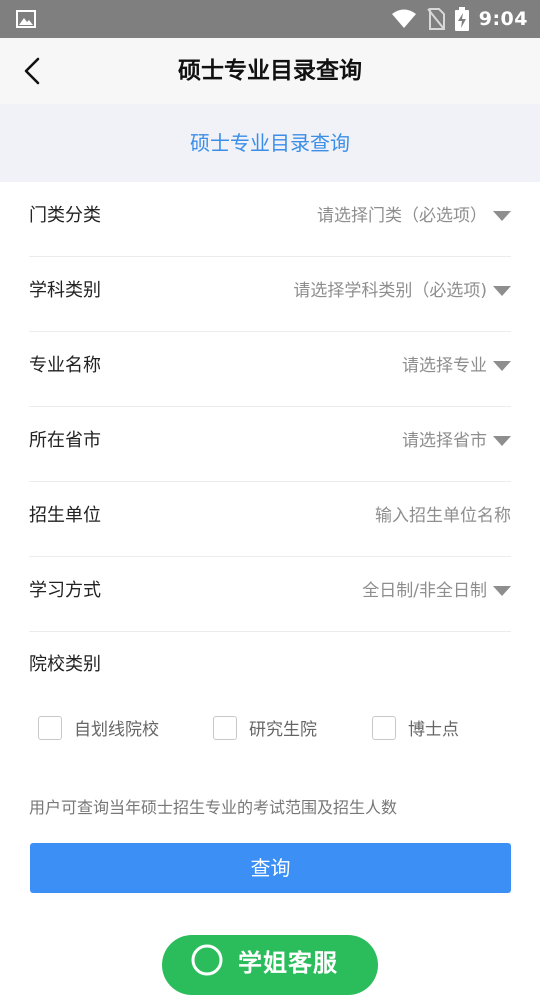 The height and width of the screenshot is (995, 540). Describe the element at coordinates (435, 19) in the screenshot. I see `no-sim-icon` at that location.